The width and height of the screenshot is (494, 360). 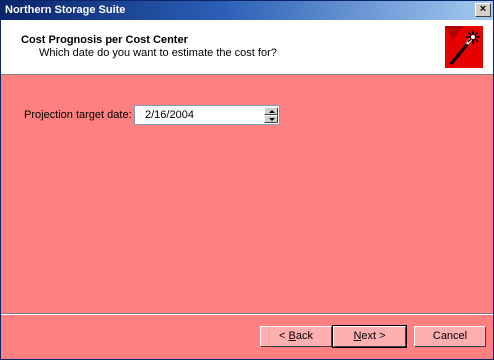 What do you see at coordinates (247, 10) in the screenshot?
I see `title-bar: Northern Storage Suite ×` at bounding box center [247, 10].